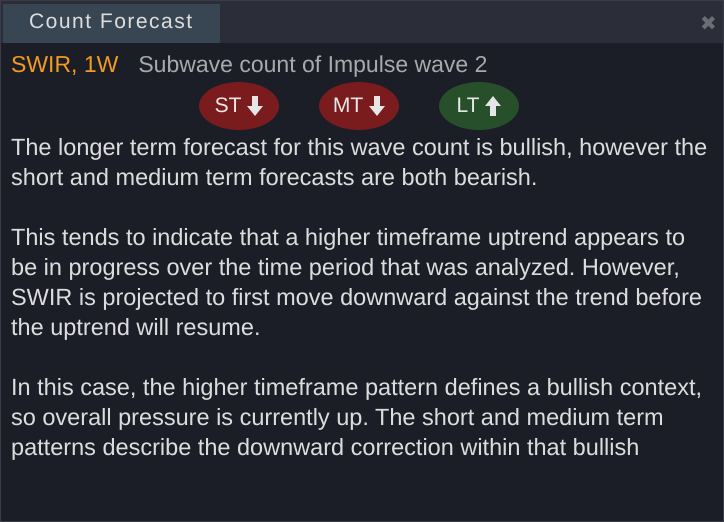  What do you see at coordinates (64, 64) in the screenshot?
I see `symbol-label: SWIR, 1W` at bounding box center [64, 64].